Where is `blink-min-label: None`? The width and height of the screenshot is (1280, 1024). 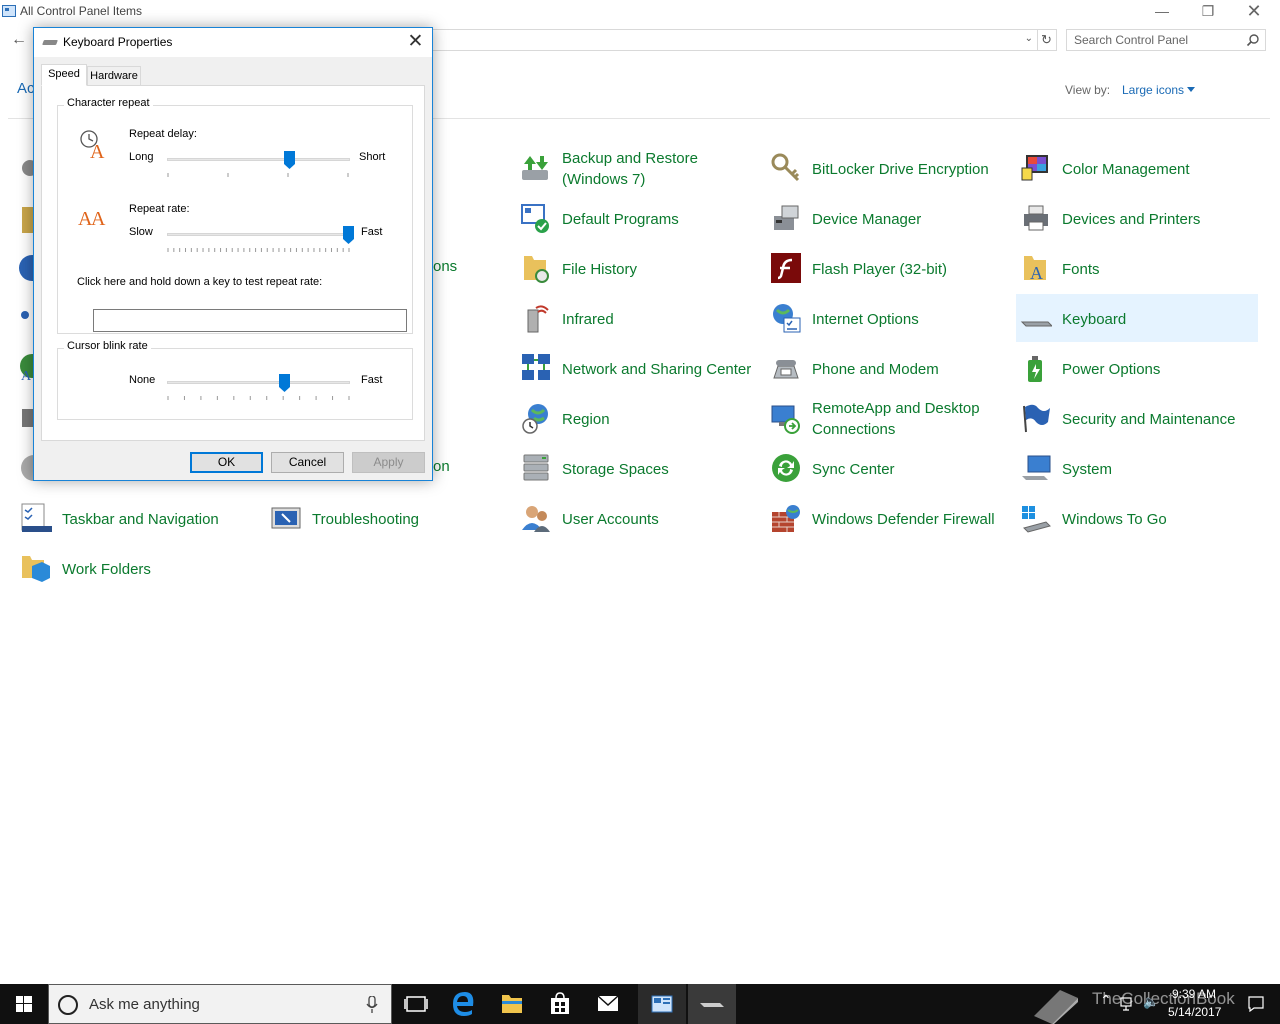 blink-min-label: None is located at coordinates (142, 380).